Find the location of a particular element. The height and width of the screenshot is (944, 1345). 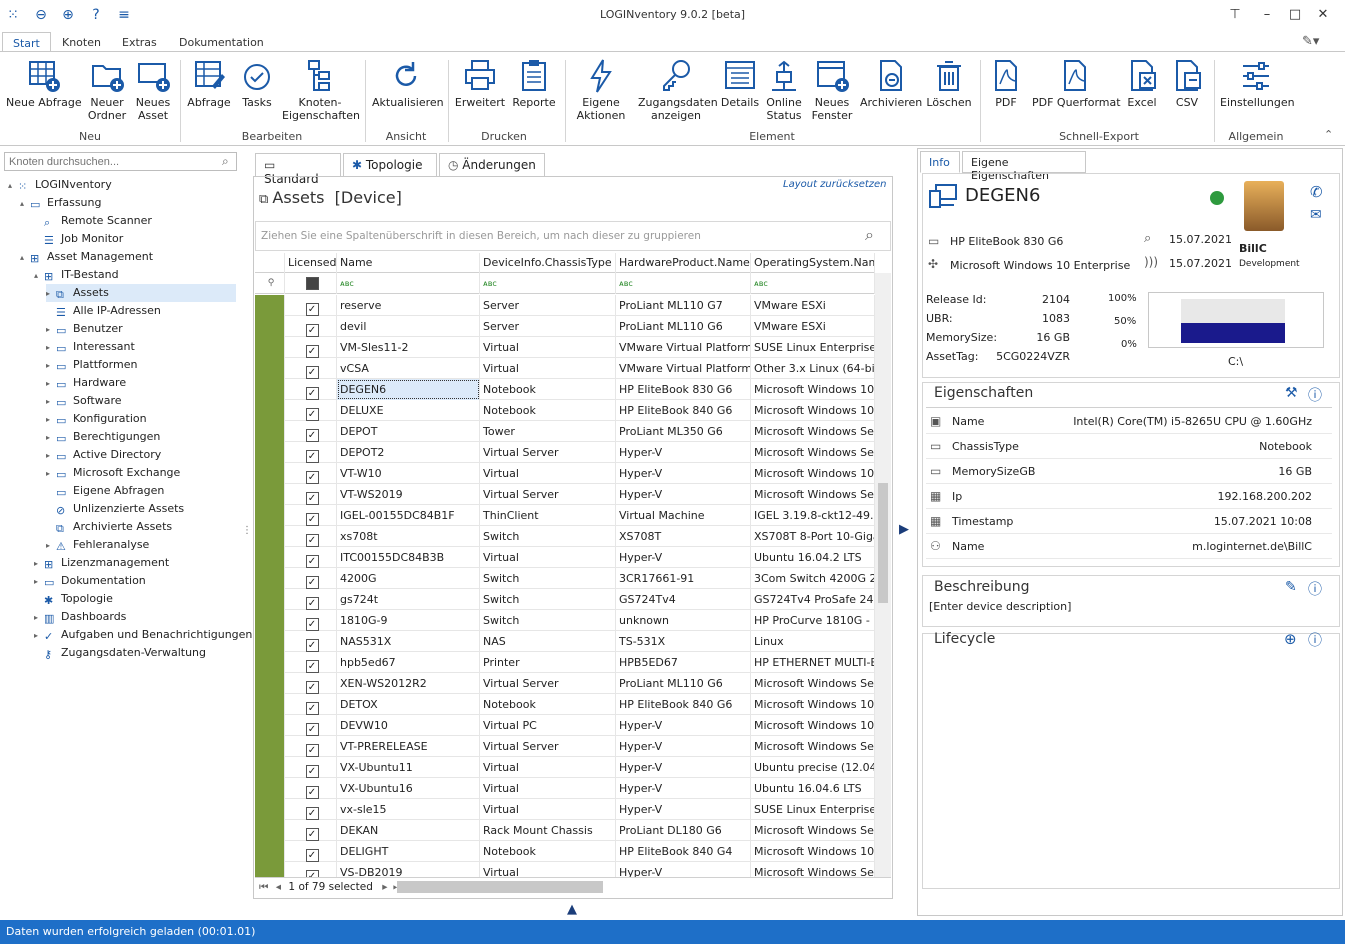

chassis-cell: Rack Mount Chassis is located at coordinates (548, 830).